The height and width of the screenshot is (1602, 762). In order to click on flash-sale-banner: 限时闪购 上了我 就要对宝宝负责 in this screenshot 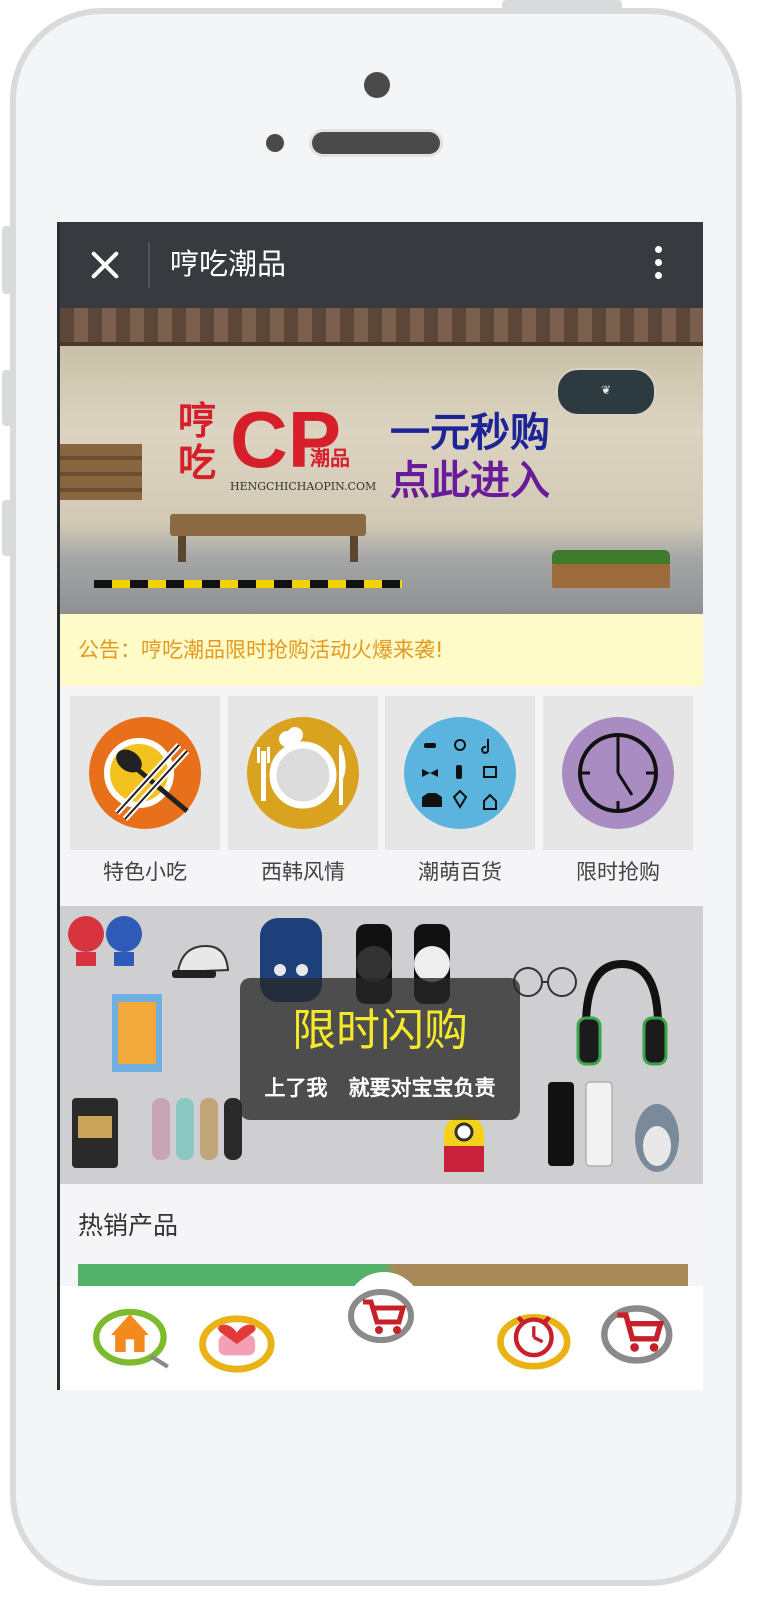, I will do `click(381, 1045)`.